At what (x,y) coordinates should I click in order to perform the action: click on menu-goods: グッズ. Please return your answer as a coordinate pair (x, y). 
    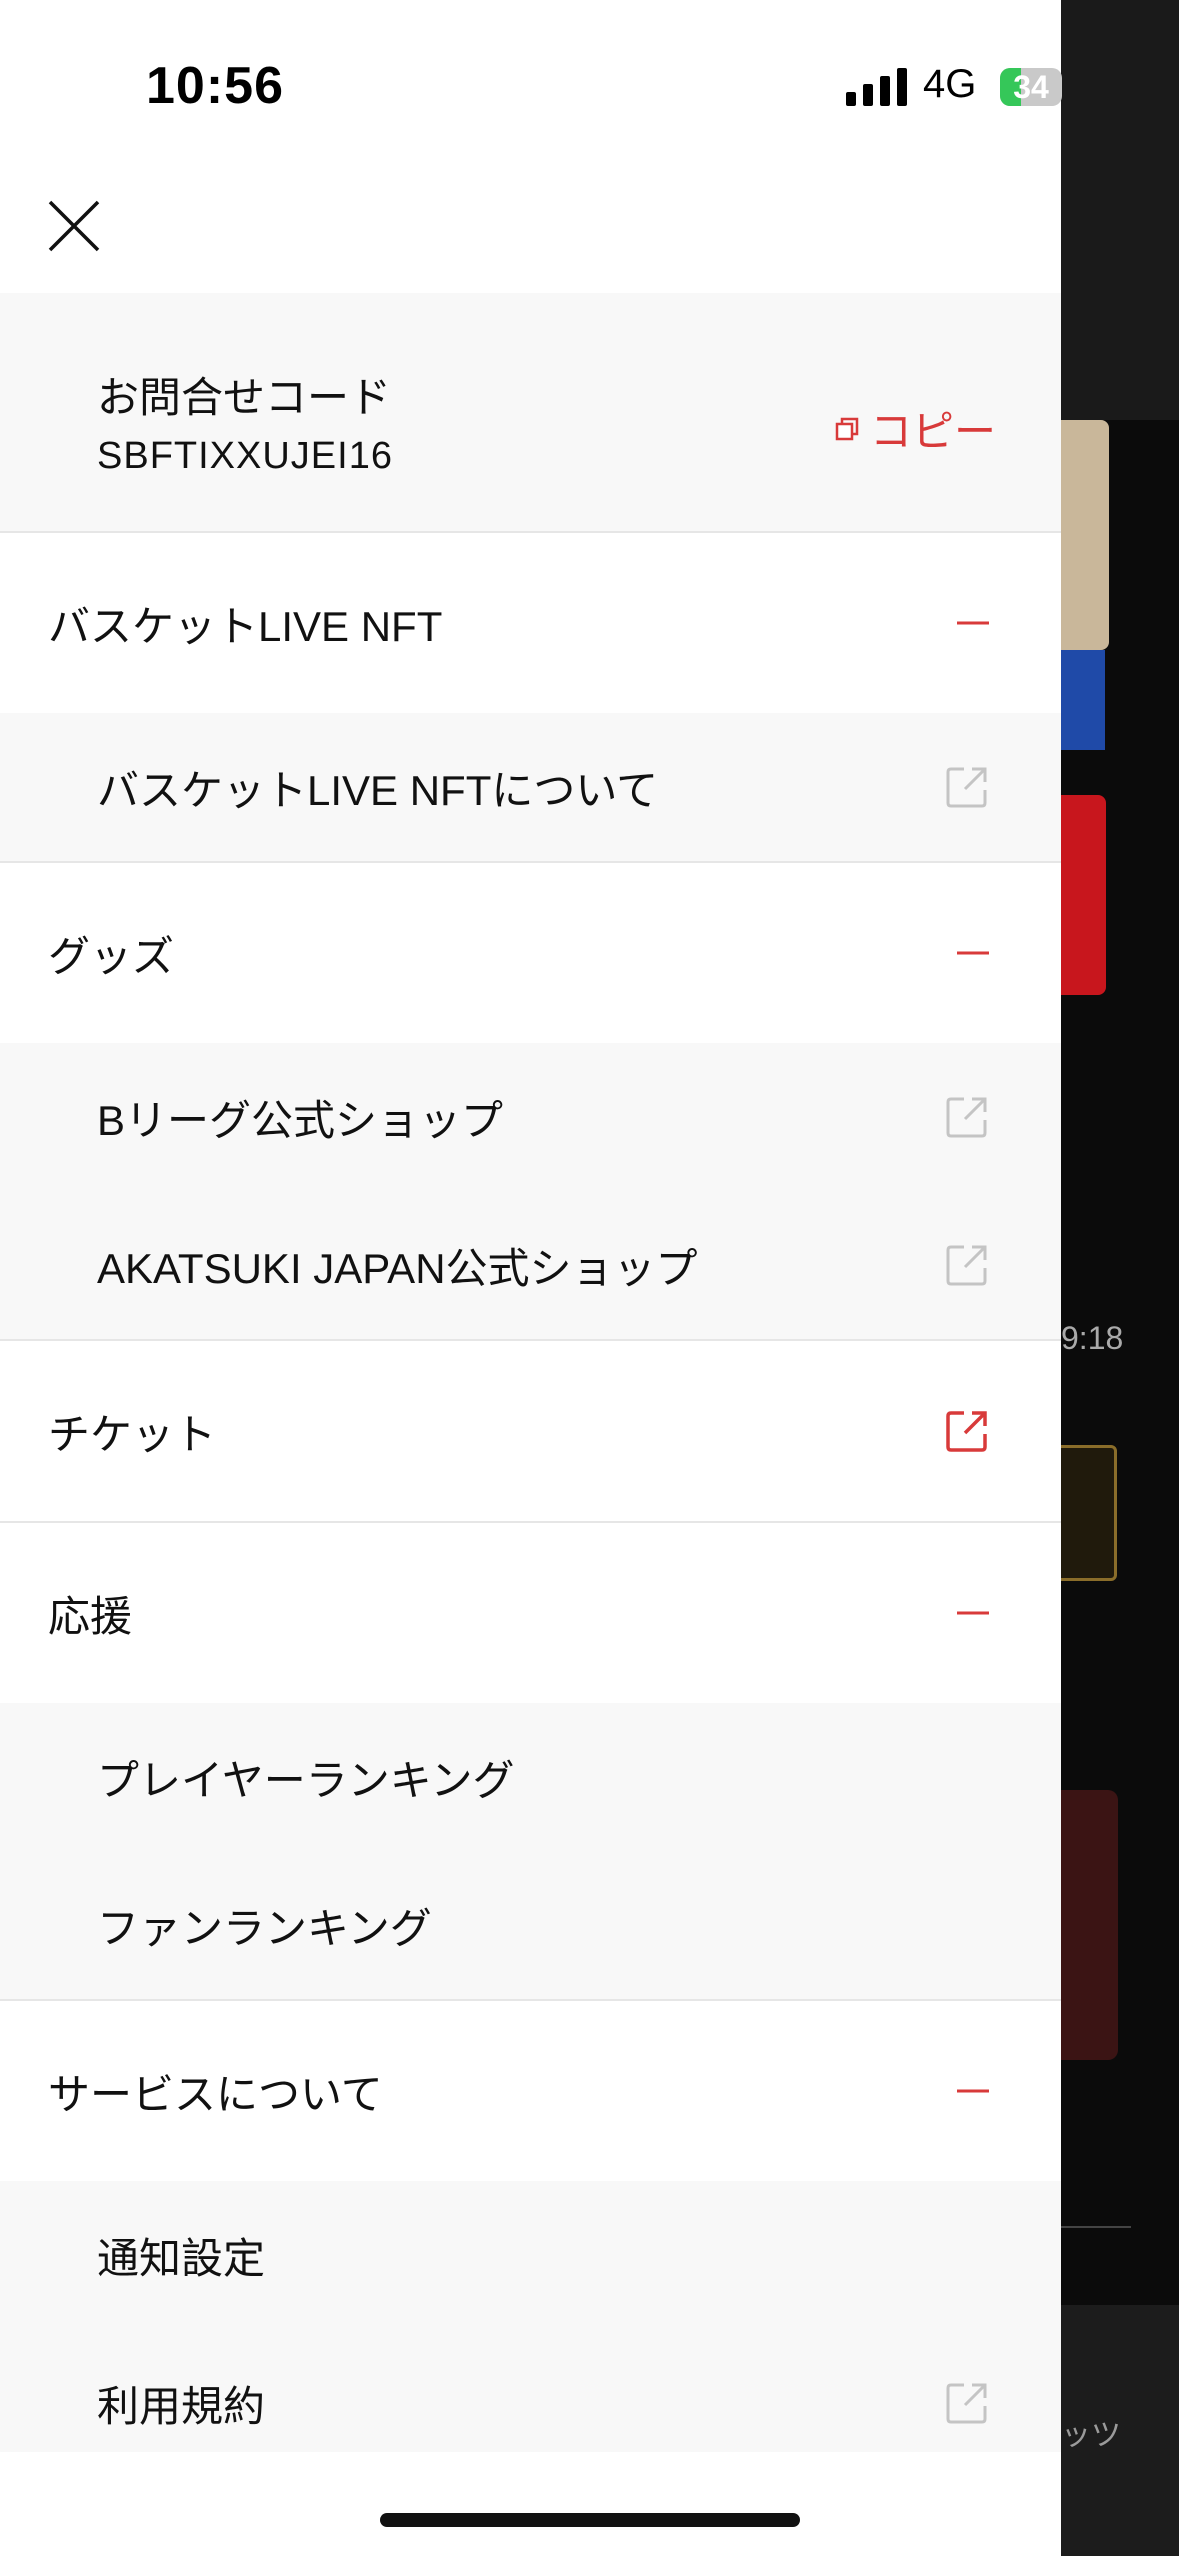
    Looking at the image, I should click on (530, 953).